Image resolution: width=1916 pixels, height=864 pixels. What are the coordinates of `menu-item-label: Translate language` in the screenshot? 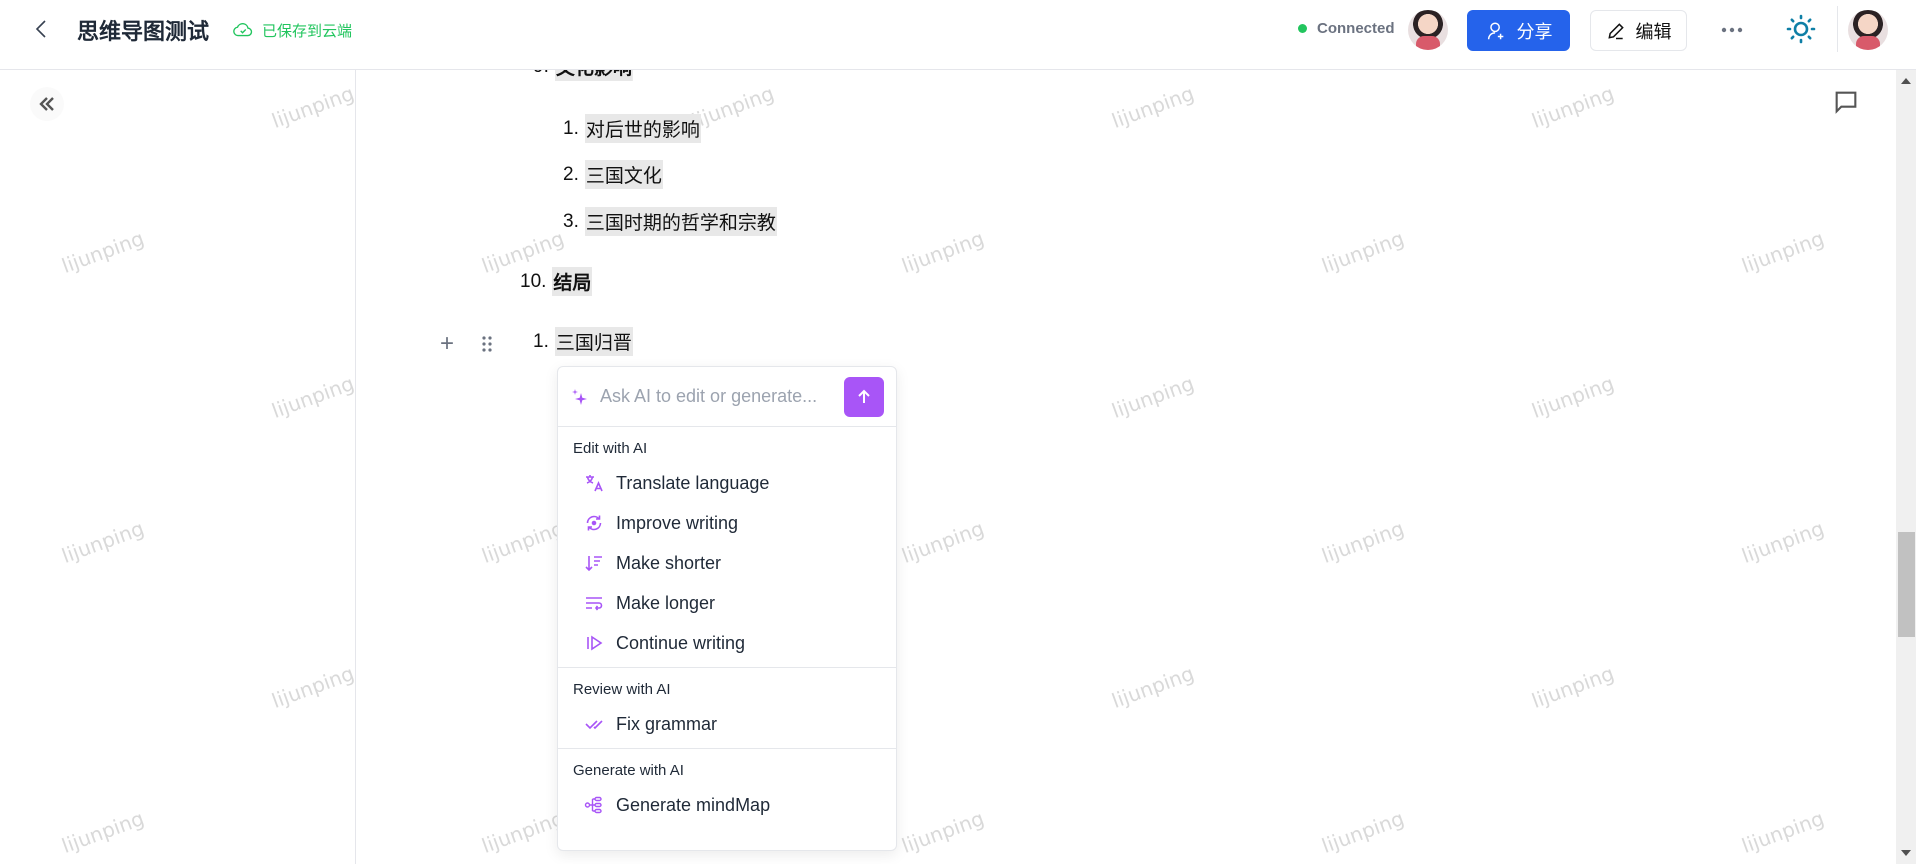 It's located at (693, 482).